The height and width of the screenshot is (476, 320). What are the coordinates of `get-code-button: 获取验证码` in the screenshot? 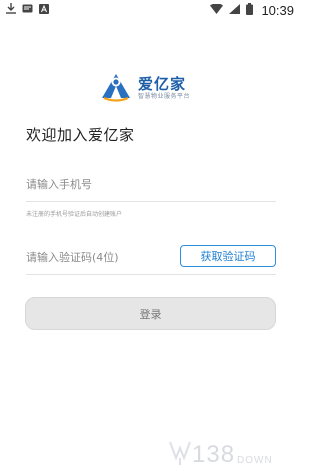 It's located at (228, 256).